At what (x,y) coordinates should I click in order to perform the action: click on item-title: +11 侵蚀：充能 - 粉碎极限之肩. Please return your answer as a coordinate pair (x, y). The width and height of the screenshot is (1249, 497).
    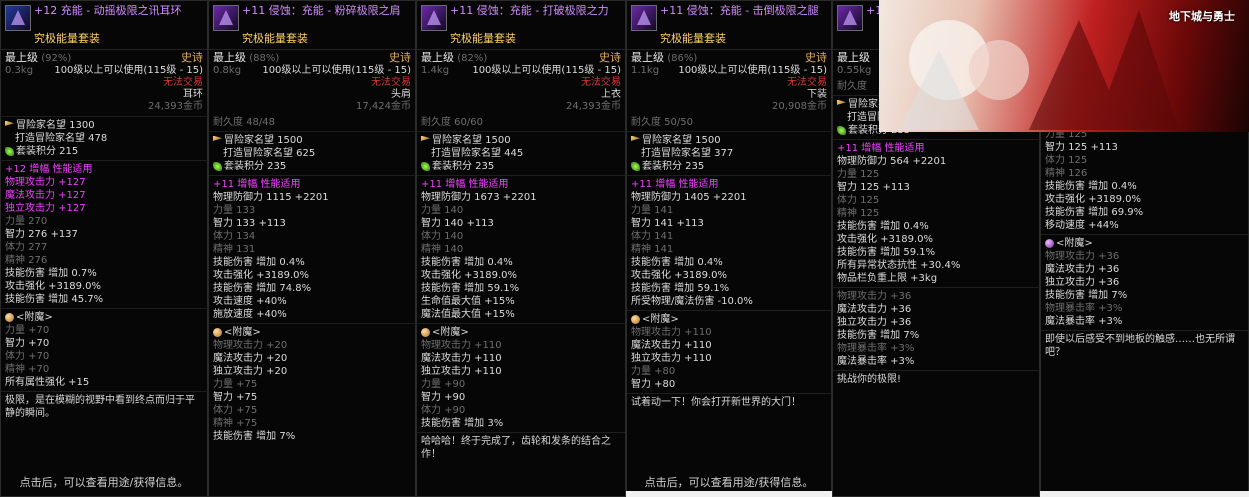
    Looking at the image, I should click on (321, 10).